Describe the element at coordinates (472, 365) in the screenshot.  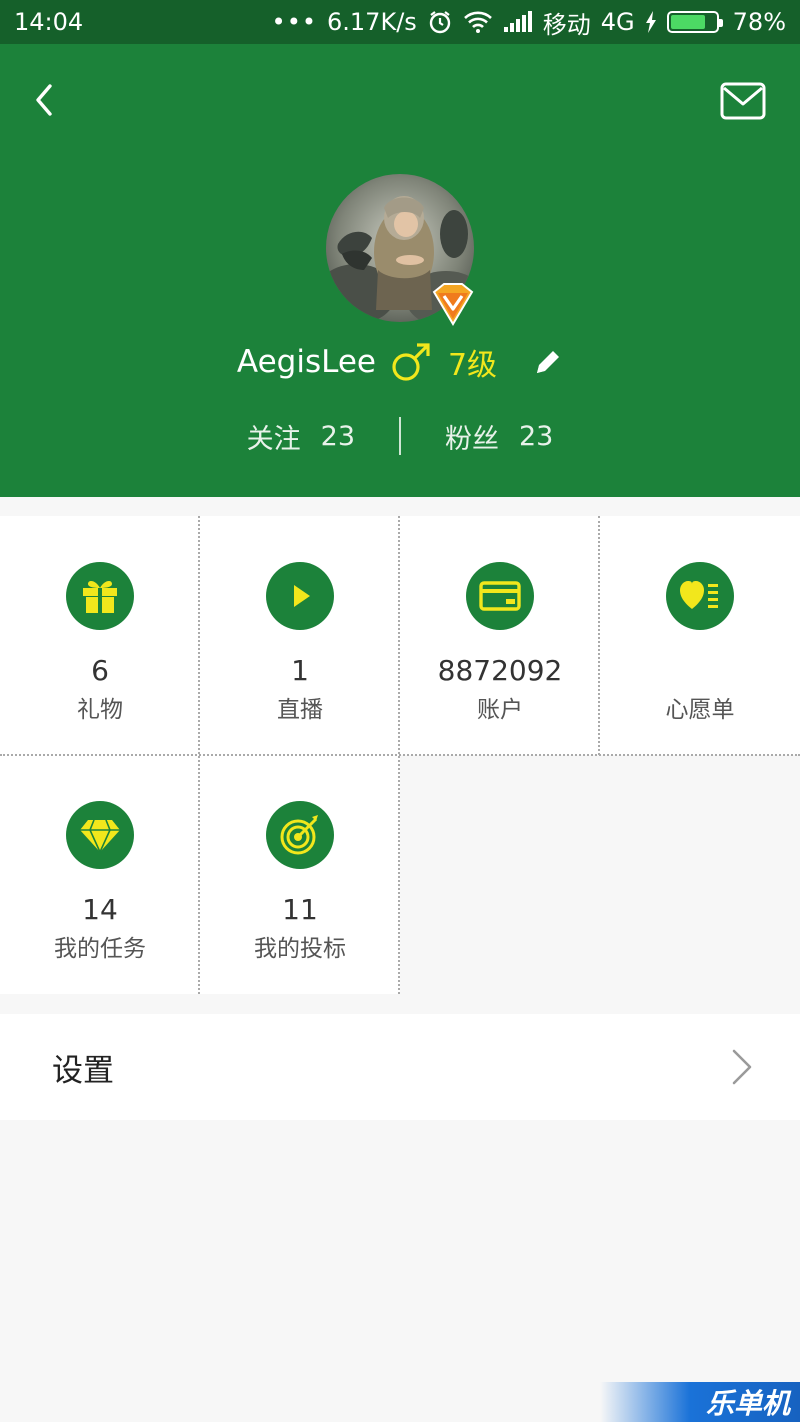
I see `user-level: 7级` at that location.